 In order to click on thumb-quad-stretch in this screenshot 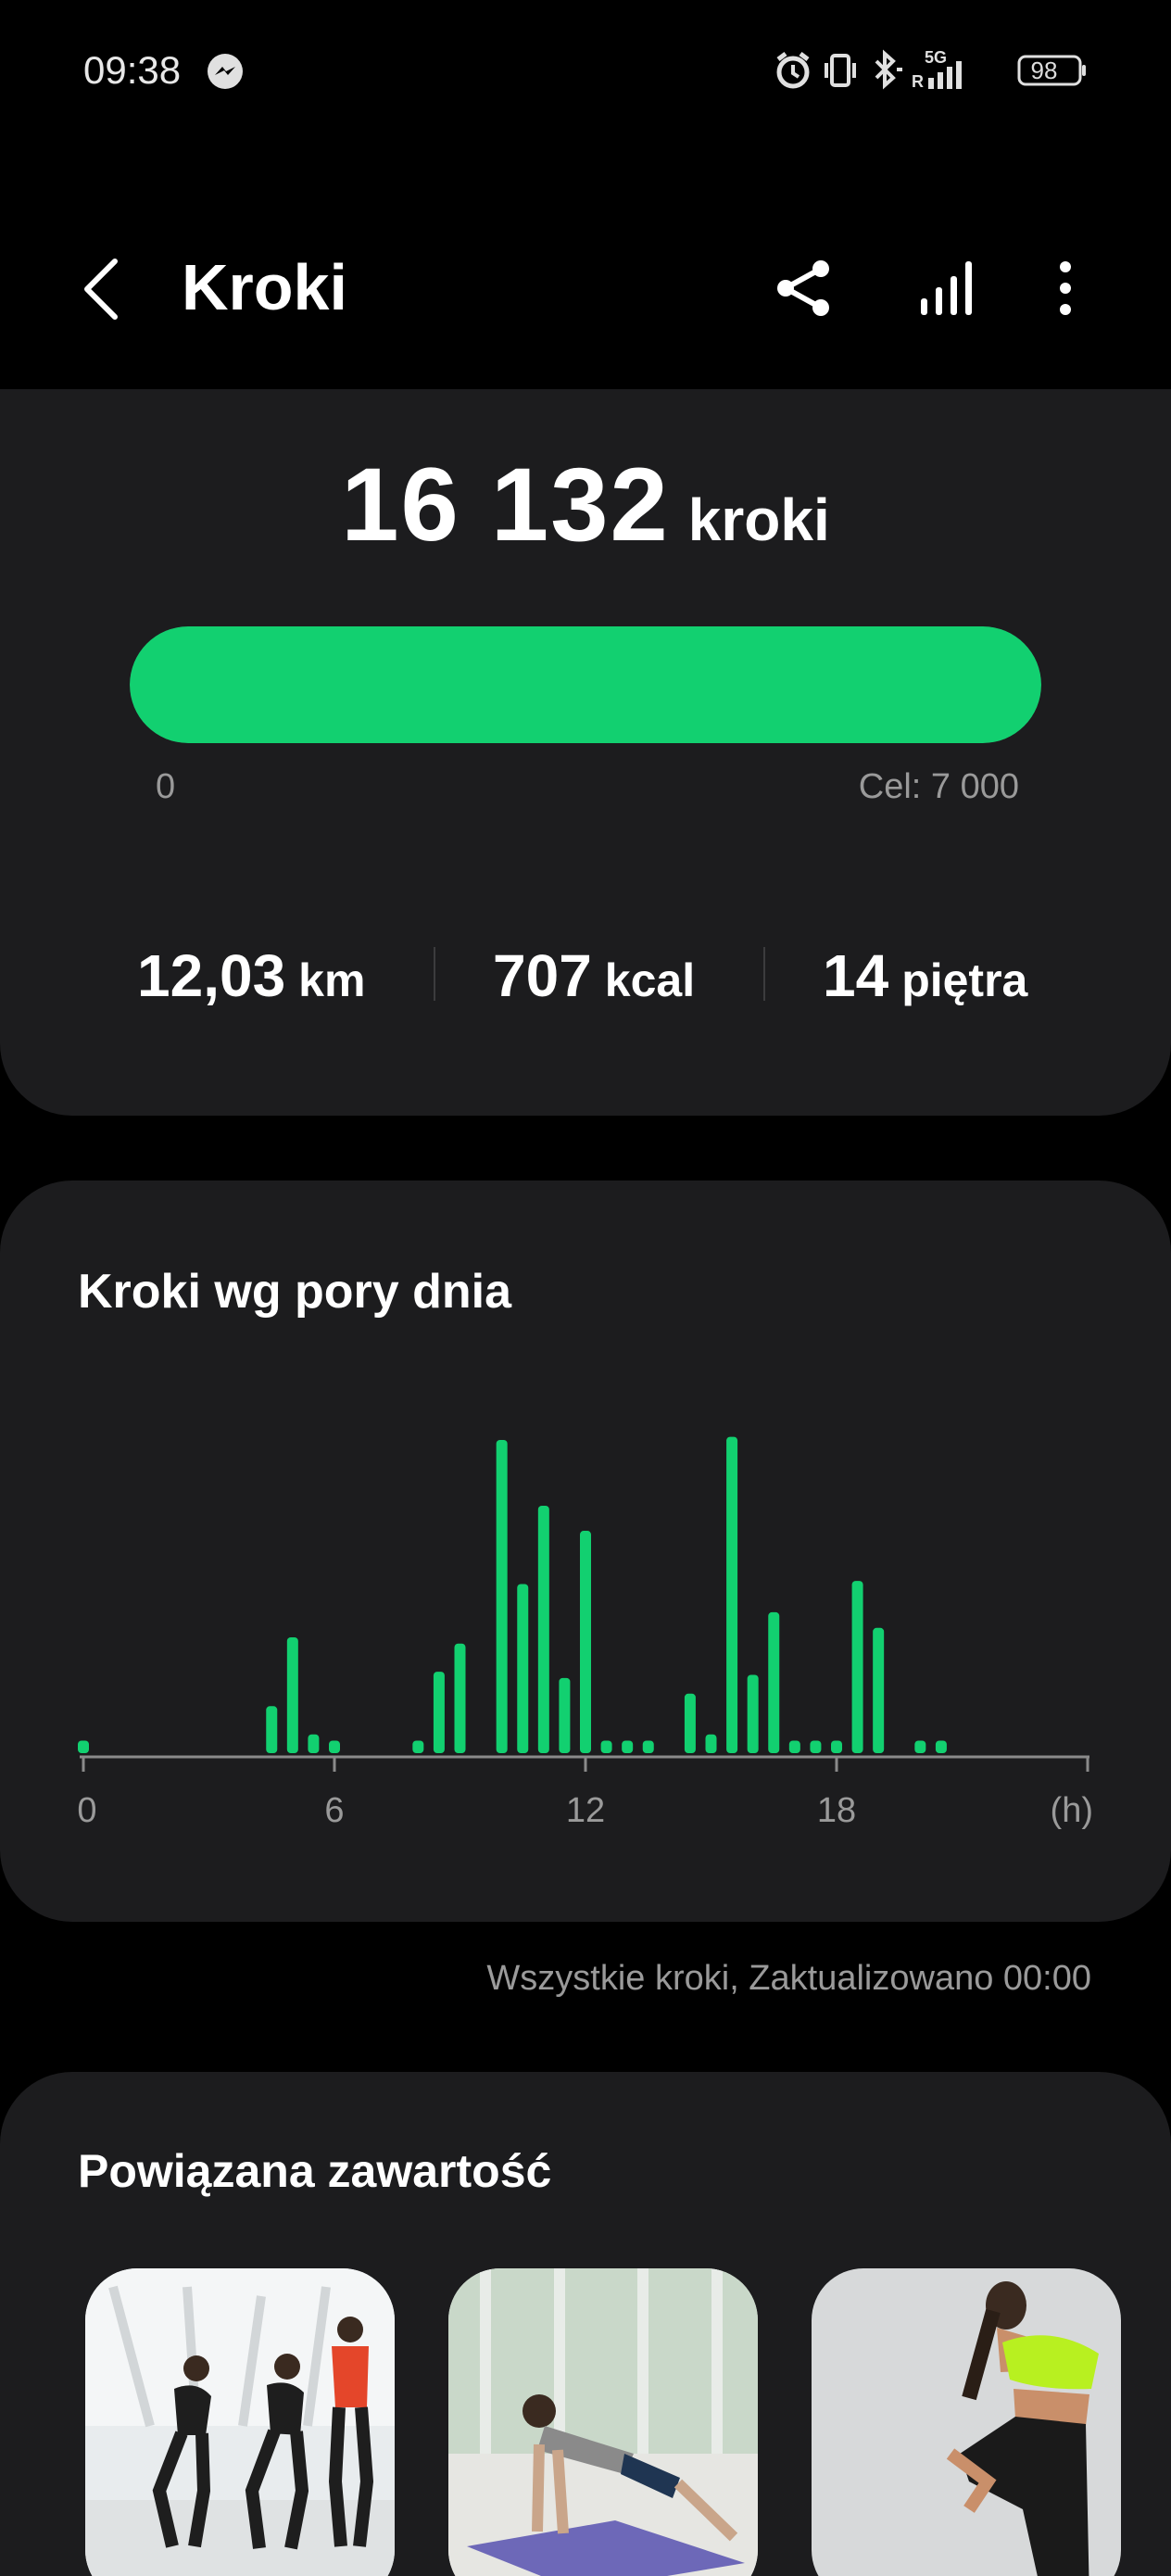, I will do `click(967, 2422)`.